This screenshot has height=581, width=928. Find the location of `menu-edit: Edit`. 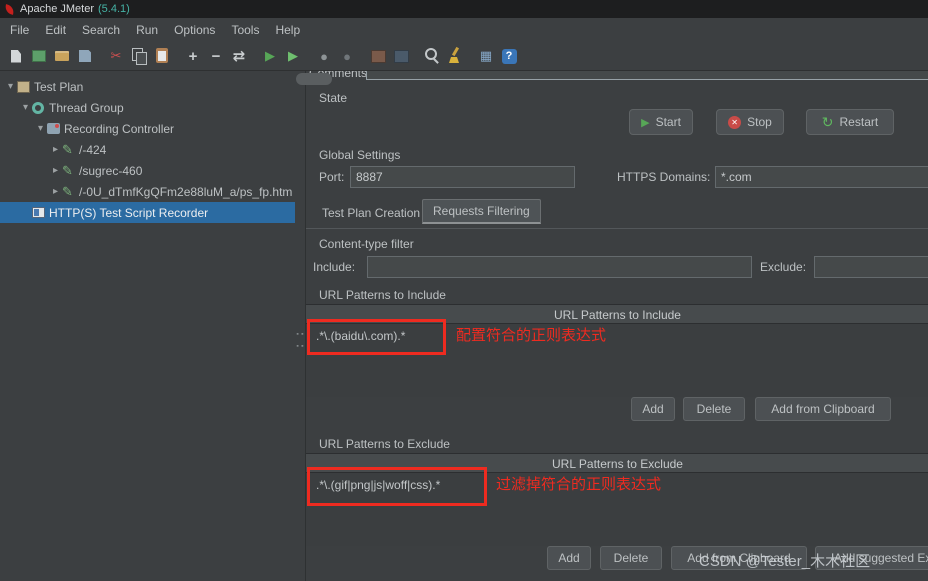

menu-edit: Edit is located at coordinates (55, 30).